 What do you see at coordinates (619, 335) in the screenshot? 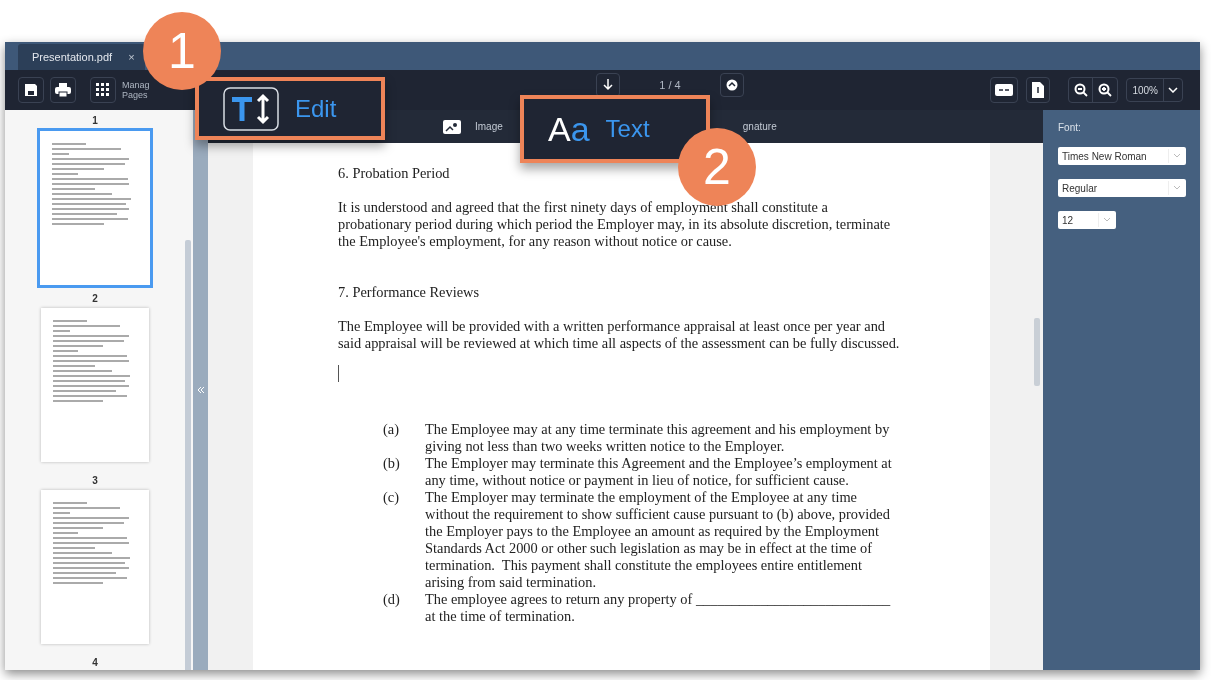
I see `paragraph: The Employee will be provided with a written performance appraisal at least once per year and said appraisal will be reviewed at which time all aspects of the assessment can be fully discussed.` at bounding box center [619, 335].